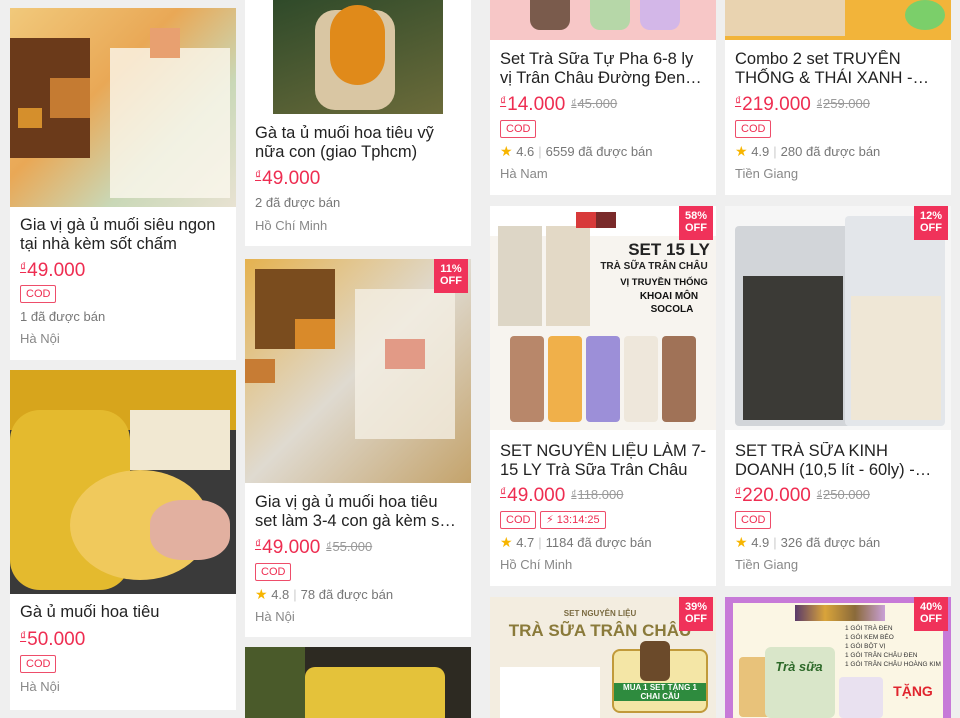  I want to click on promo-line: TRÀ SỮA TRÂN CHÂU, so click(654, 266).